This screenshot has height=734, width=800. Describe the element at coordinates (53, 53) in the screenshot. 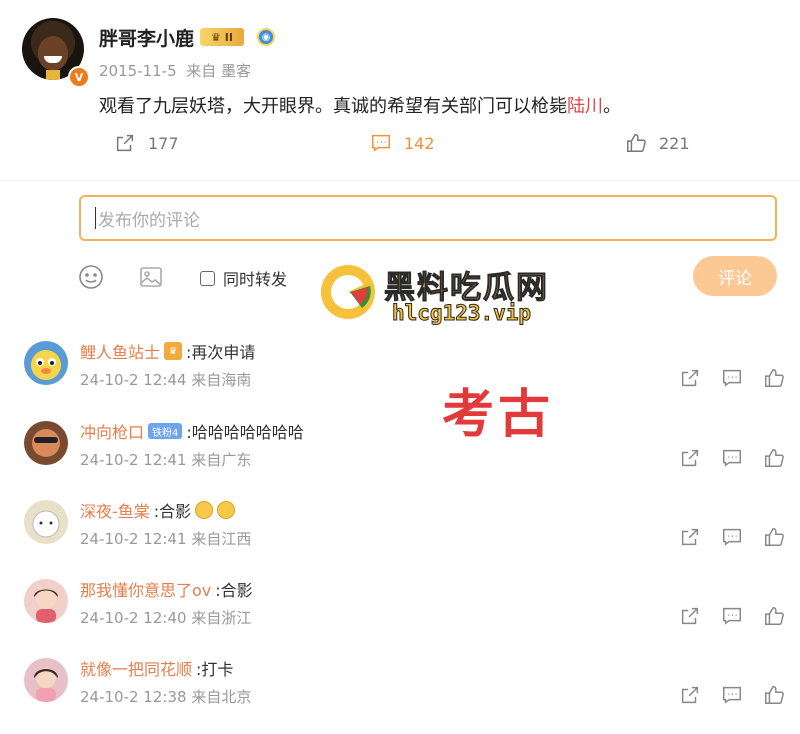

I see `avatar-face` at that location.